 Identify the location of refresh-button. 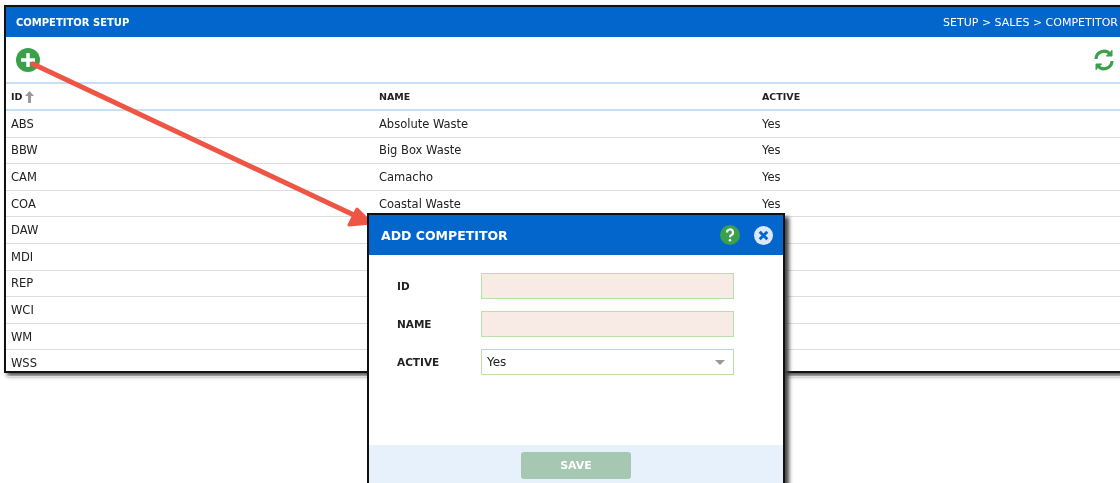
(1104, 59).